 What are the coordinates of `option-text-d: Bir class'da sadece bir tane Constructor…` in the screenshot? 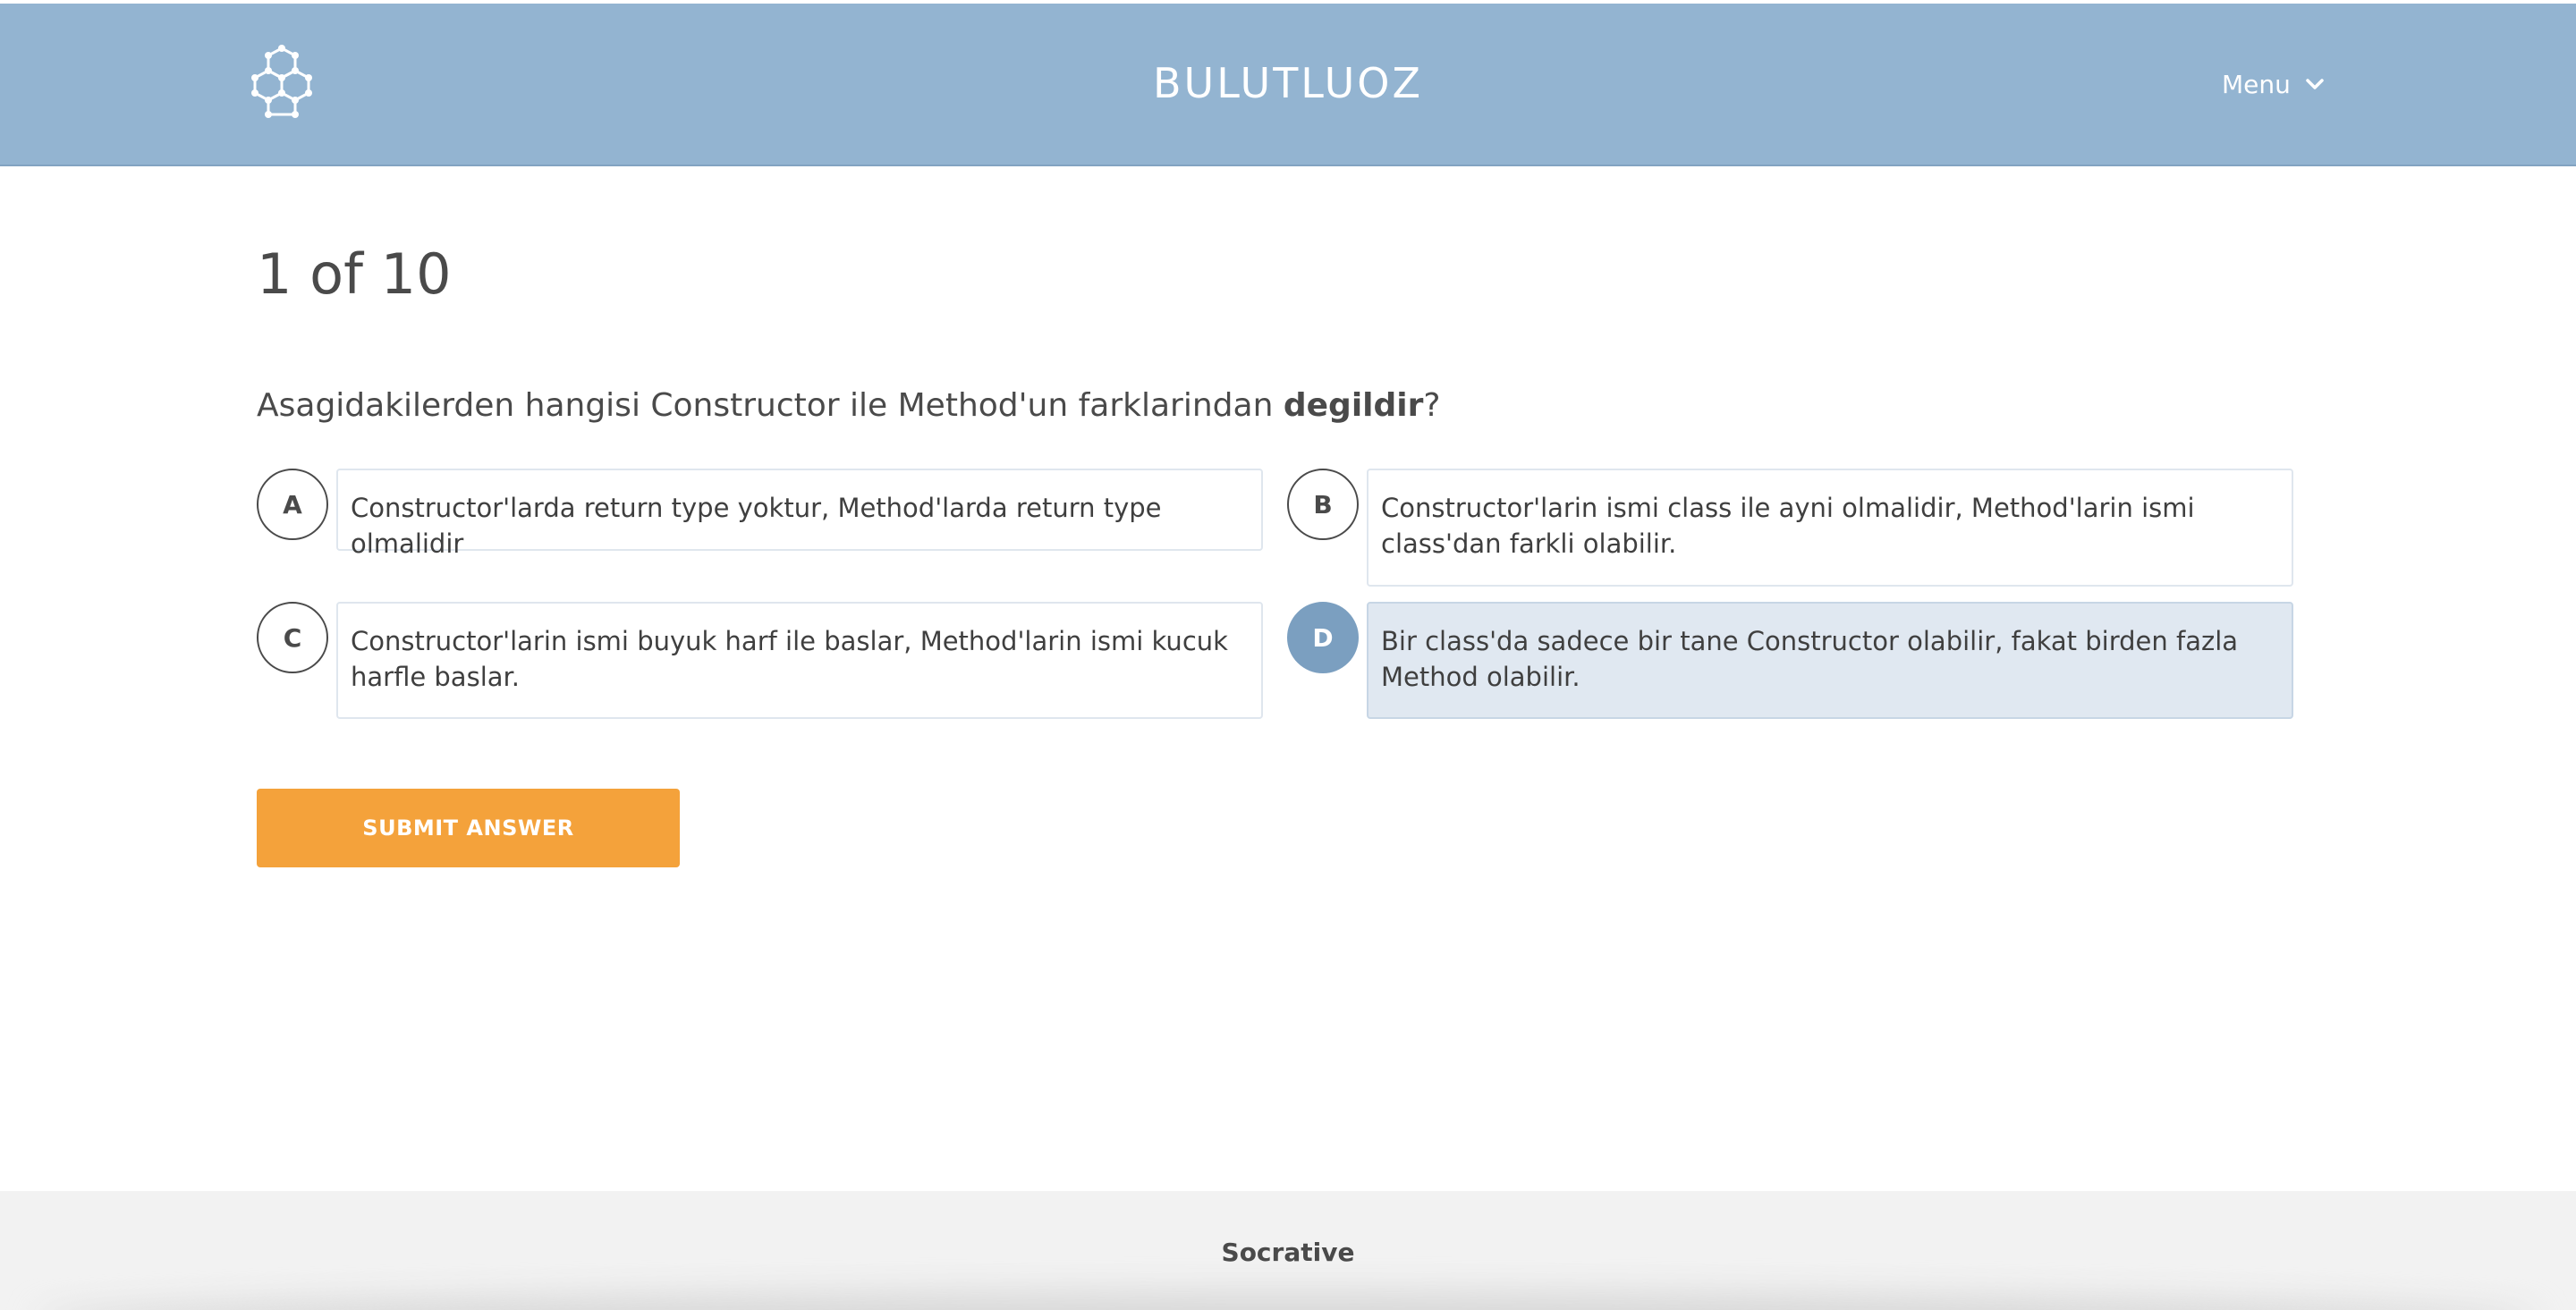 It's located at (1830, 660).